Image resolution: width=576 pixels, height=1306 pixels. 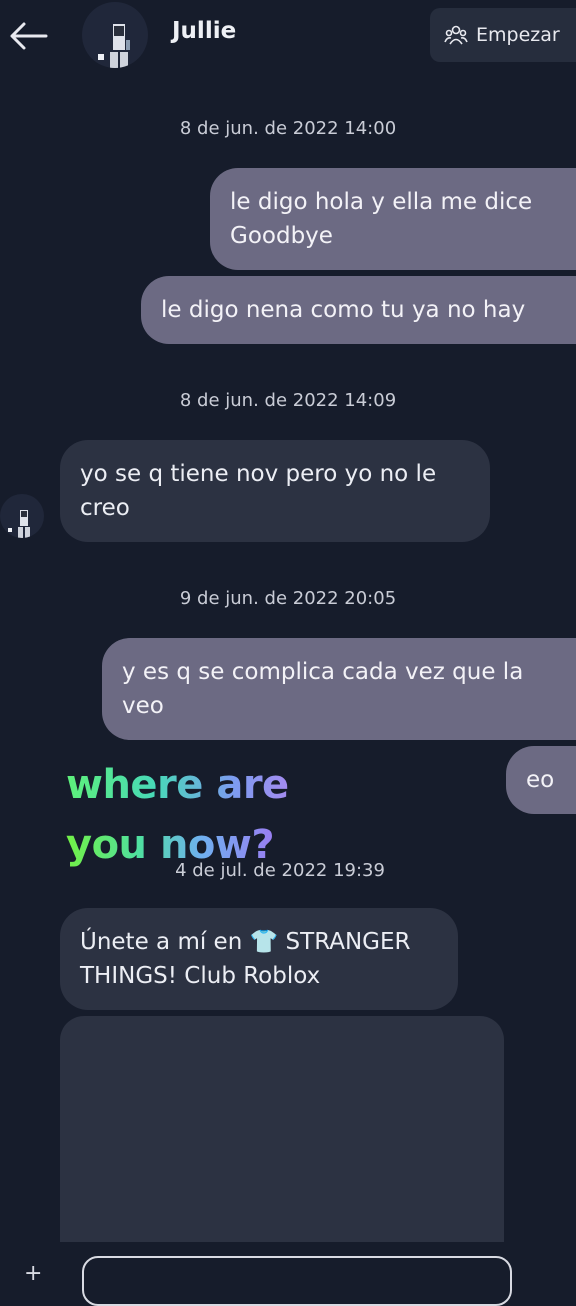 What do you see at coordinates (288, 598) in the screenshot?
I see `timestamp: 9 de jun. de 2022 20:05` at bounding box center [288, 598].